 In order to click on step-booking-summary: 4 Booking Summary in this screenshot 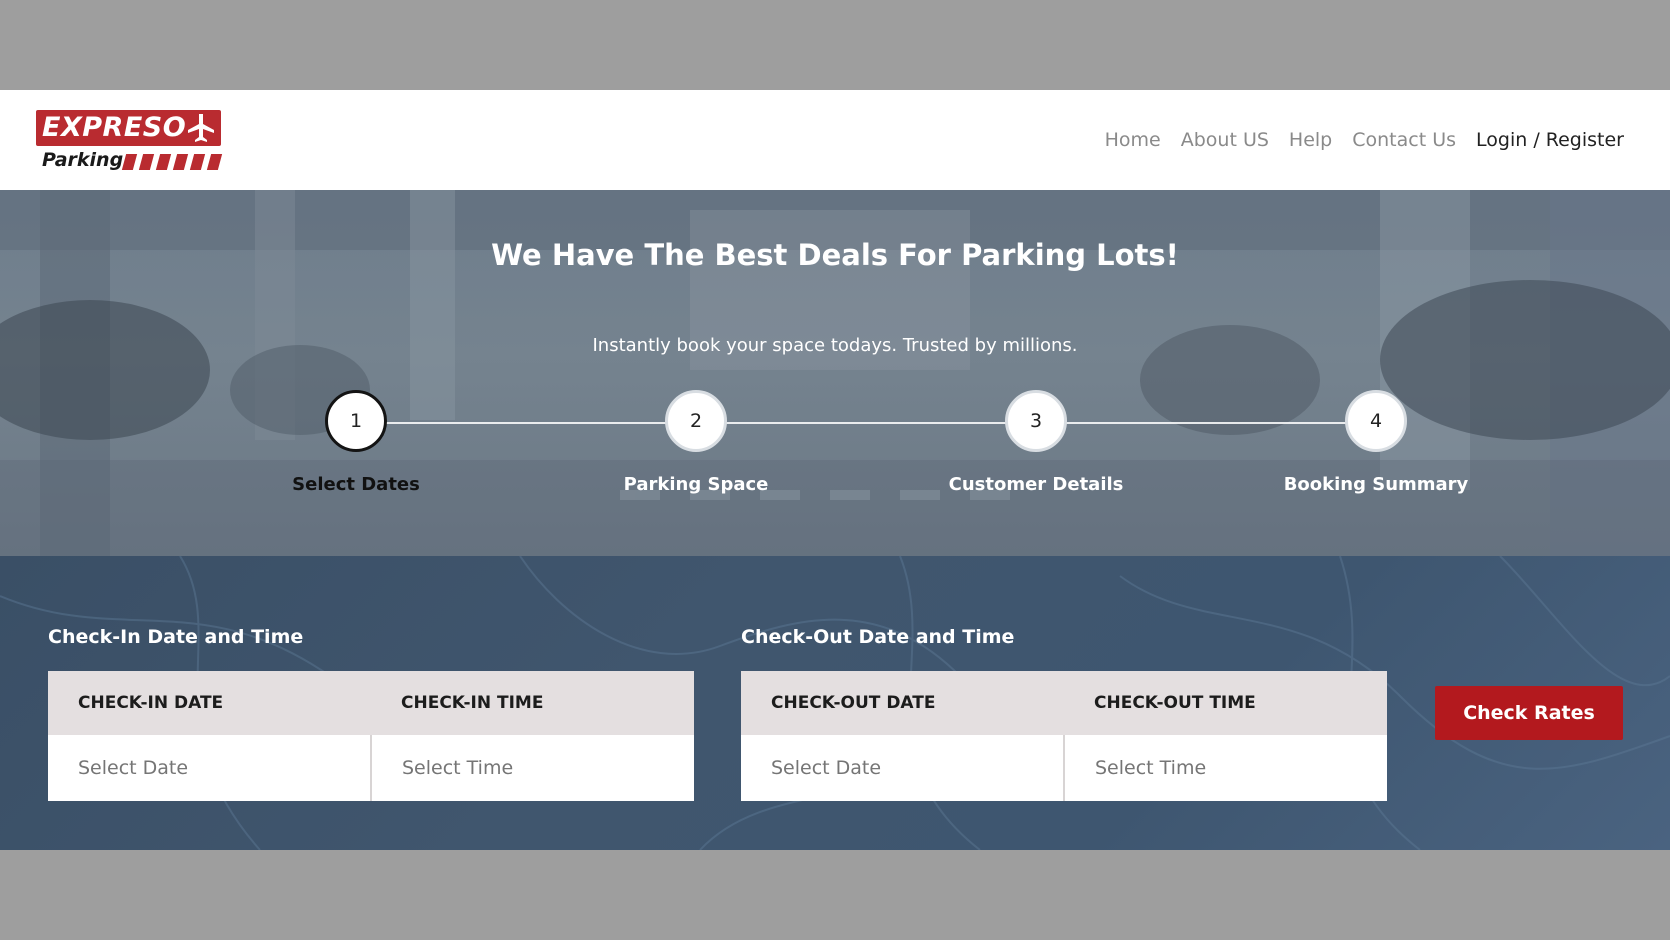, I will do `click(1376, 442)`.